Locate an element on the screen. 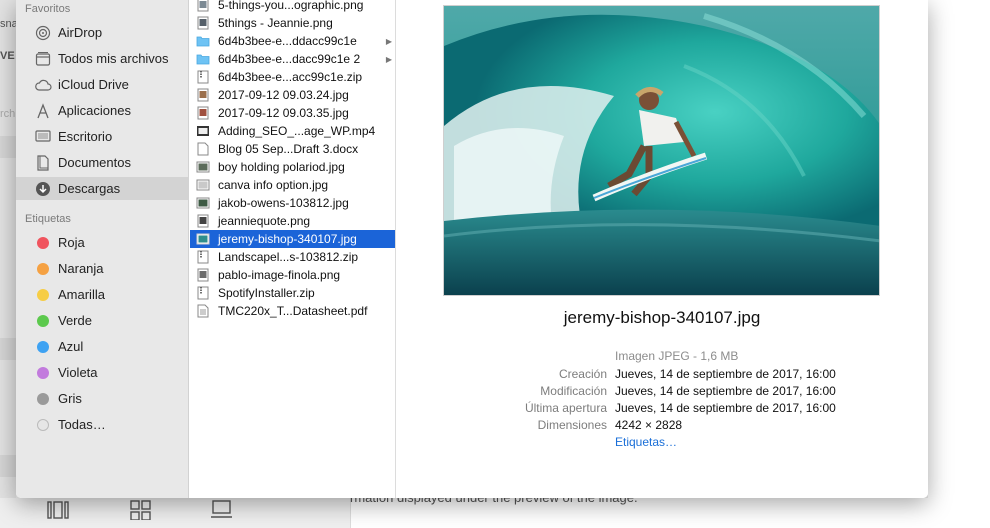 This screenshot has height=528, width=990. sidebar-tag-gray: Gris is located at coordinates (102, 398).